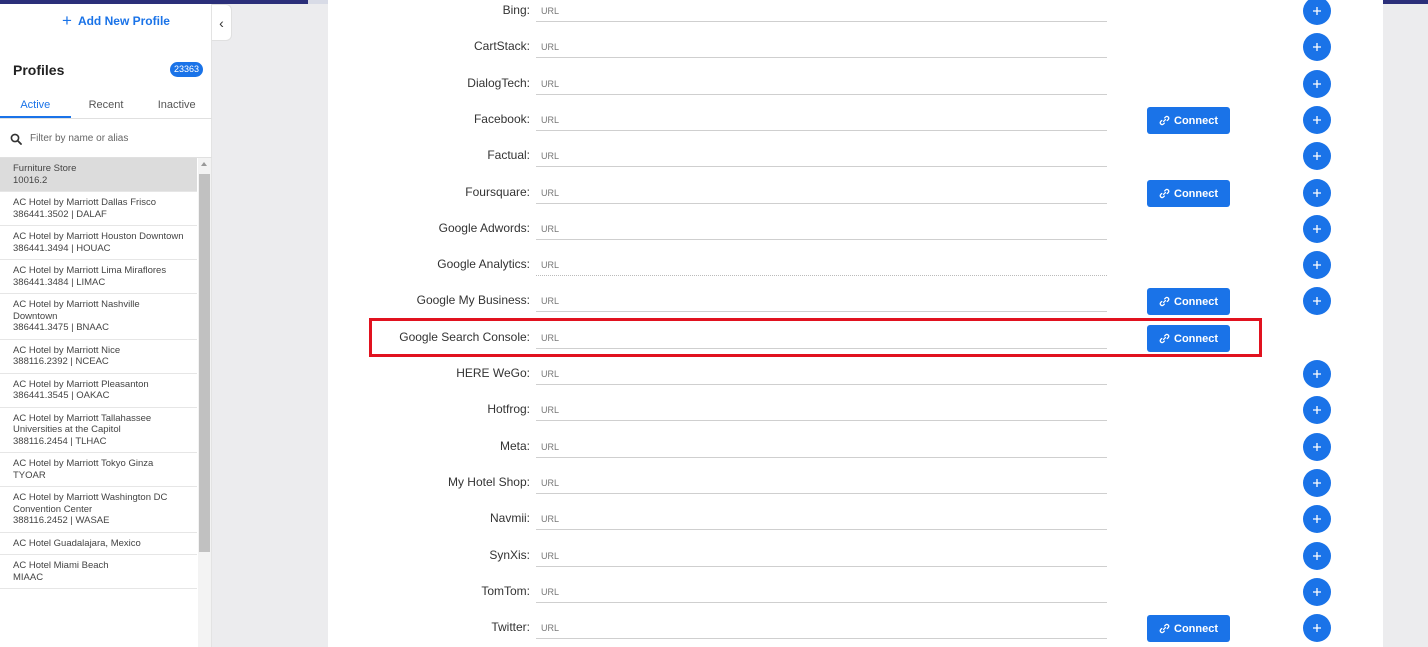 The image size is (1428, 647). Describe the element at coordinates (61, 565) in the screenshot. I see `profile-name: AC Hotel Miami Beach` at that location.